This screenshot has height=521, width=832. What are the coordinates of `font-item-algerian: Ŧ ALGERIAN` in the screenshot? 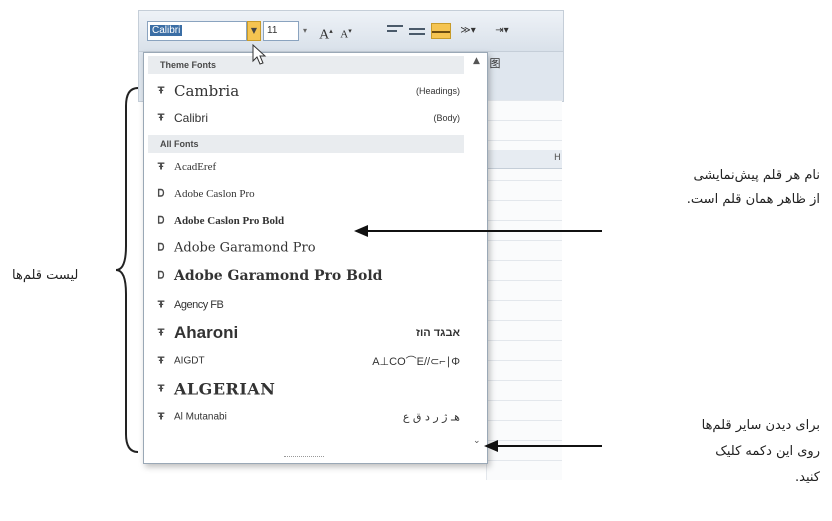 It's located at (306, 389).